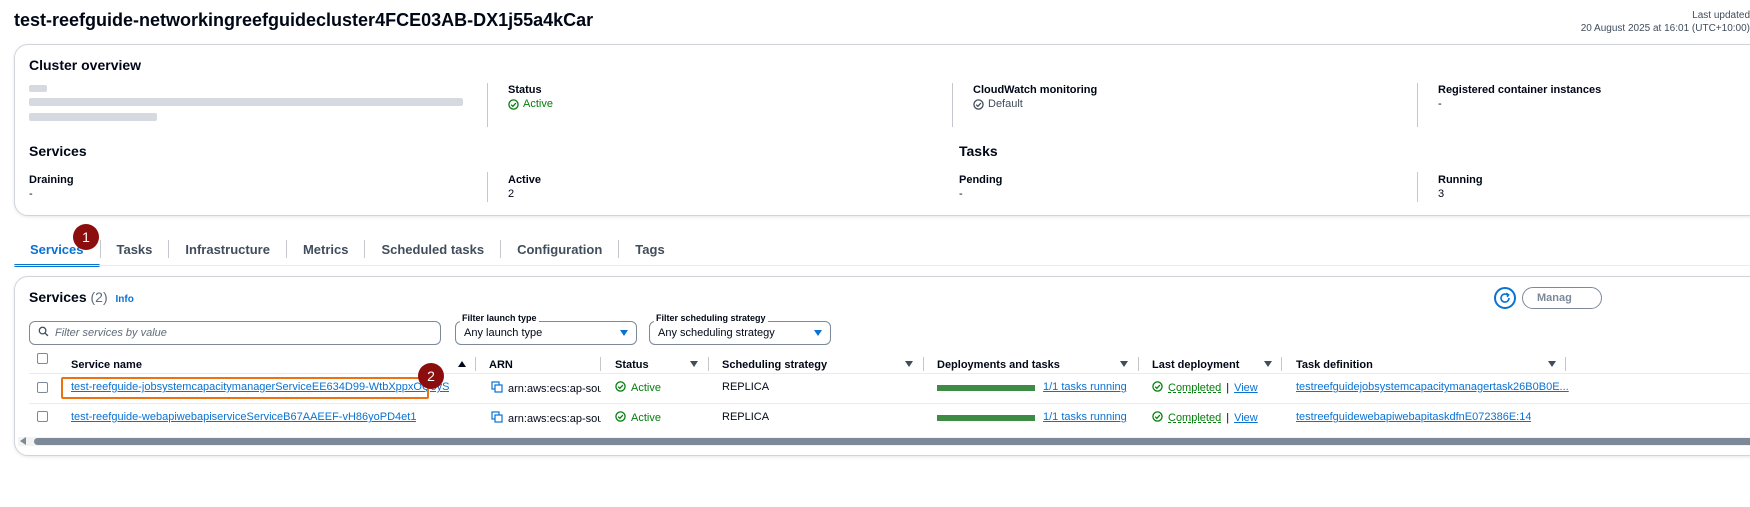 This screenshot has height=507, width=1750. Describe the element at coordinates (501, 365) in the screenshot. I see `column-header-arn: ARN` at that location.